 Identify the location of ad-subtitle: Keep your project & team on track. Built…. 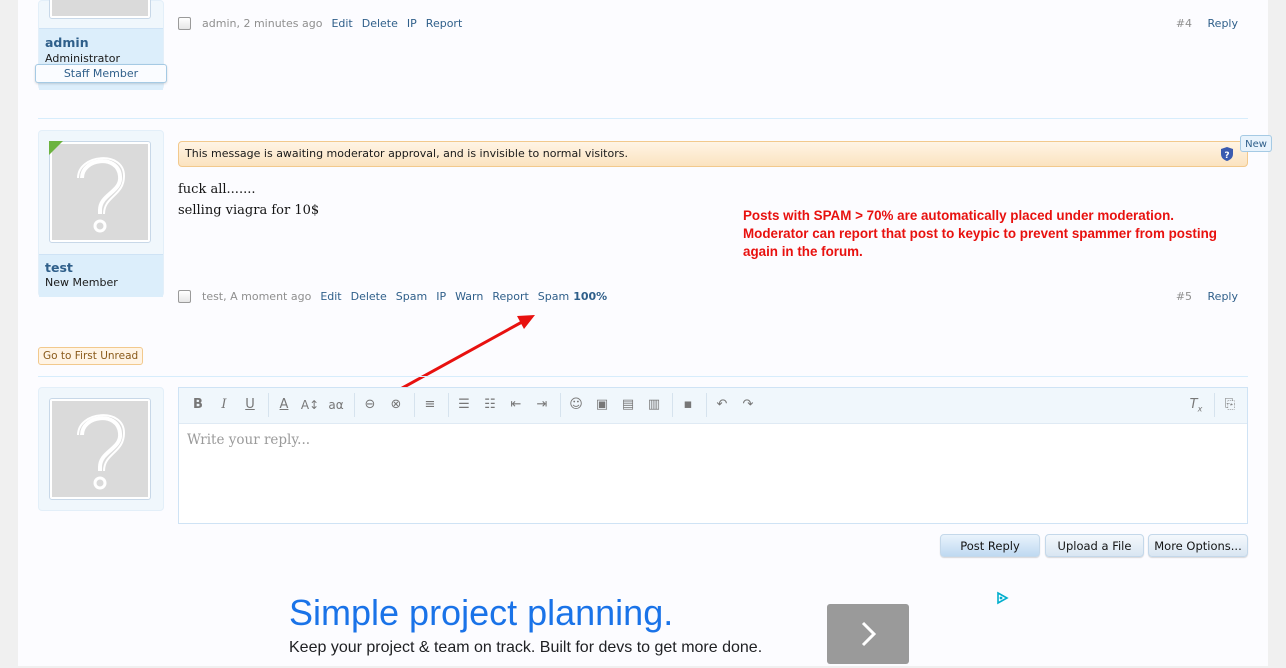
(525, 648).